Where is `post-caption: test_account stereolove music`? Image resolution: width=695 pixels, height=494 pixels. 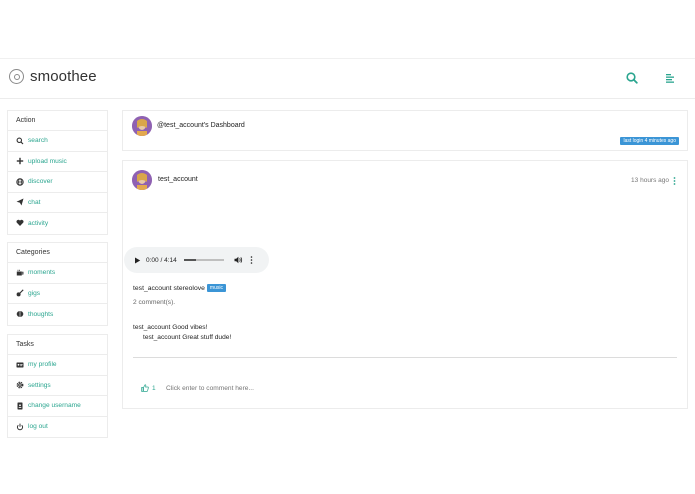 post-caption: test_account stereolove music is located at coordinates (179, 288).